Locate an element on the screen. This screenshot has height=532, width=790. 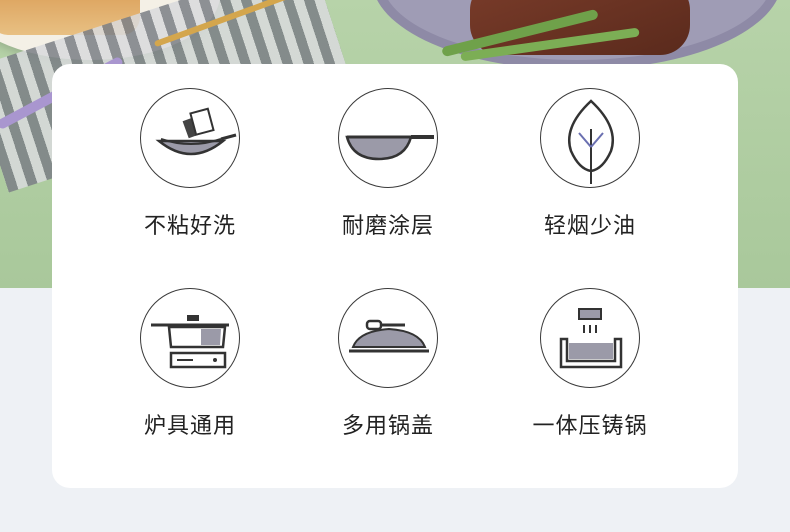
pan-lid-icon is located at coordinates (388, 338).